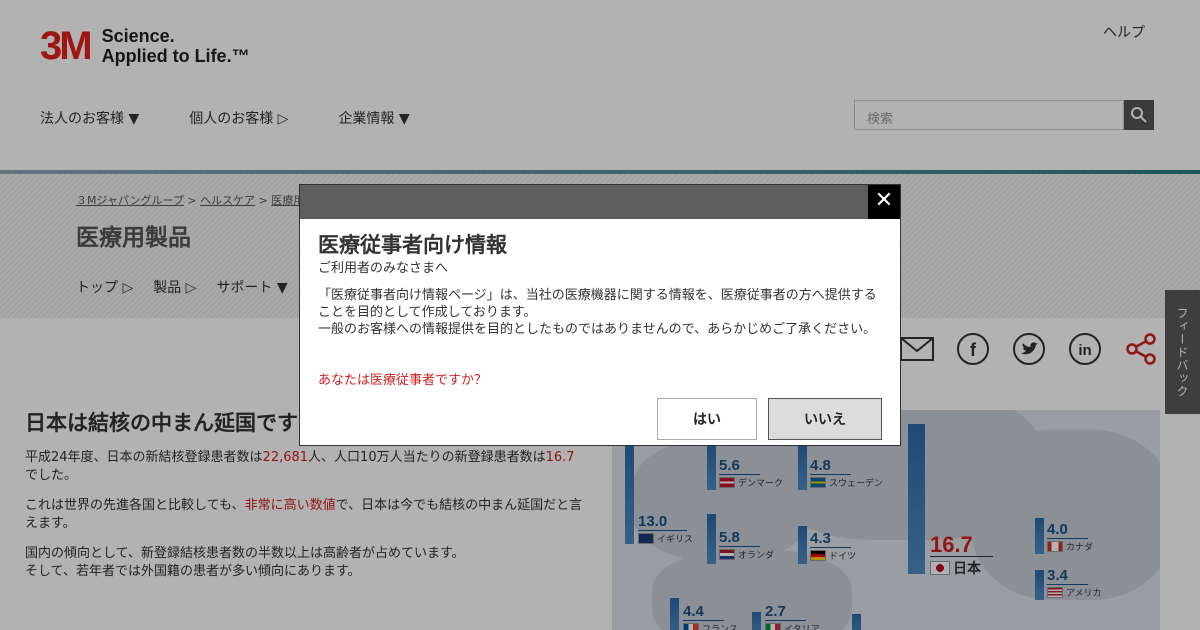 The height and width of the screenshot is (630, 1200). Describe the element at coordinates (600, 202) in the screenshot. I see `modal-titlebar` at that location.